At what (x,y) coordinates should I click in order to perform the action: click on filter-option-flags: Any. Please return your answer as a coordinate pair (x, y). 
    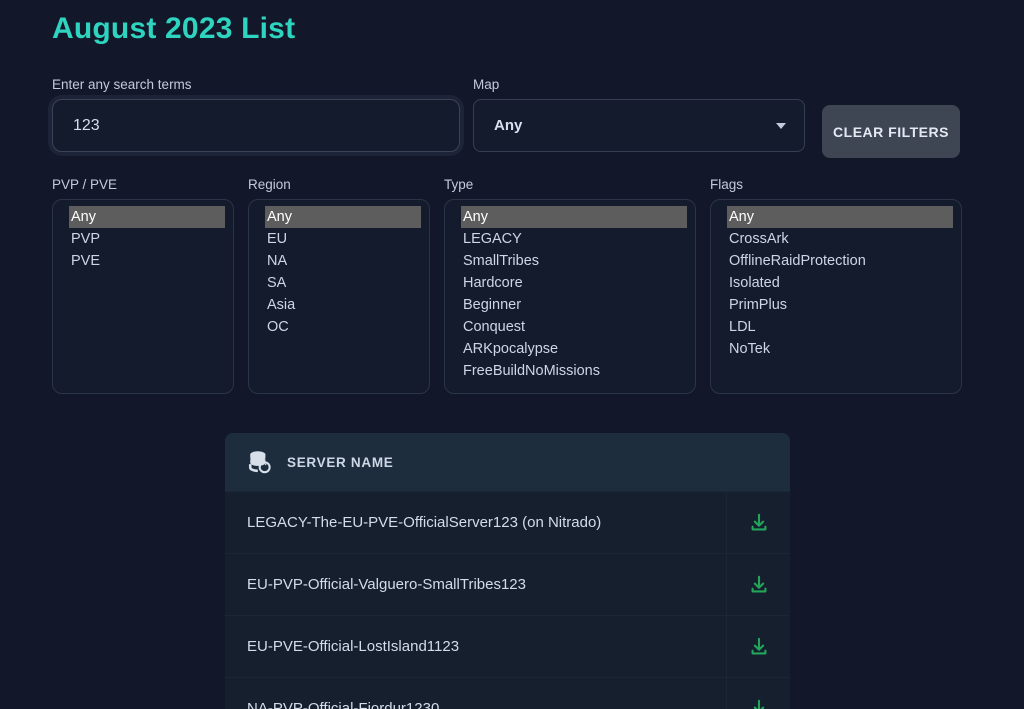
    Looking at the image, I should click on (840, 217).